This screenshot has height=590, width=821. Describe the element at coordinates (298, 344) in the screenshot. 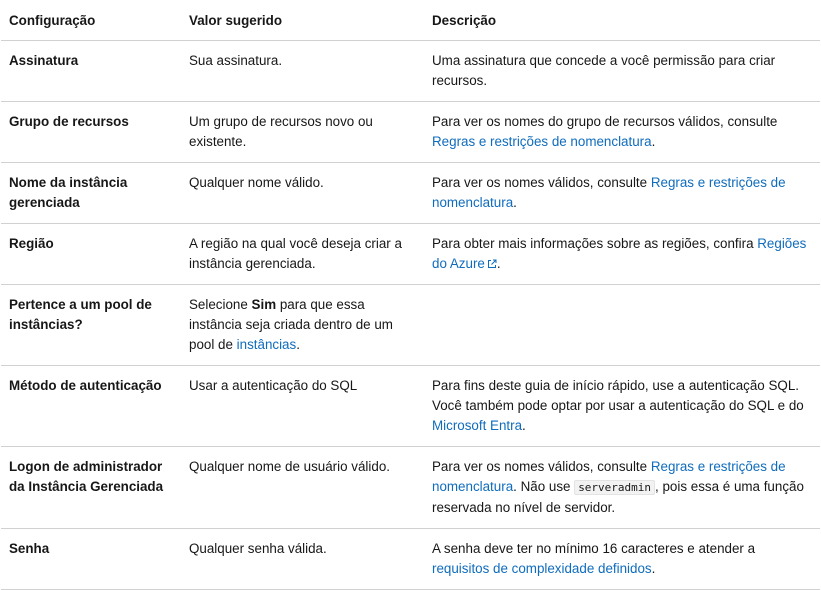

I see `value-text: .` at that location.